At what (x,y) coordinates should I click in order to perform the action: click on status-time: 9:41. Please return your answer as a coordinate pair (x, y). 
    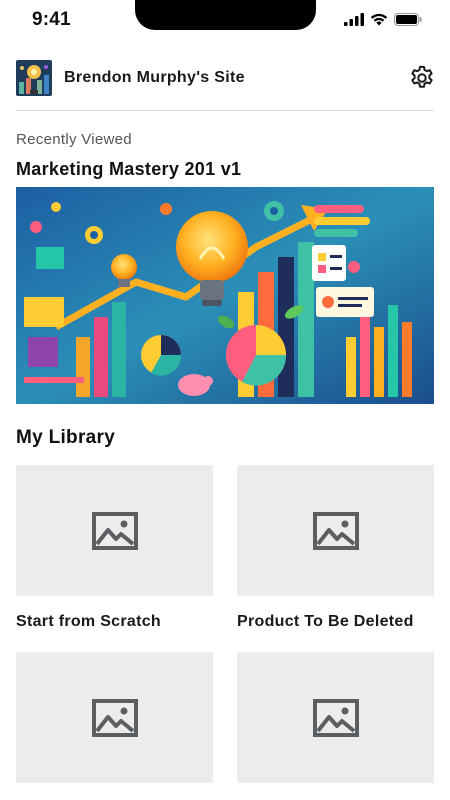
    Looking at the image, I should click on (51, 19).